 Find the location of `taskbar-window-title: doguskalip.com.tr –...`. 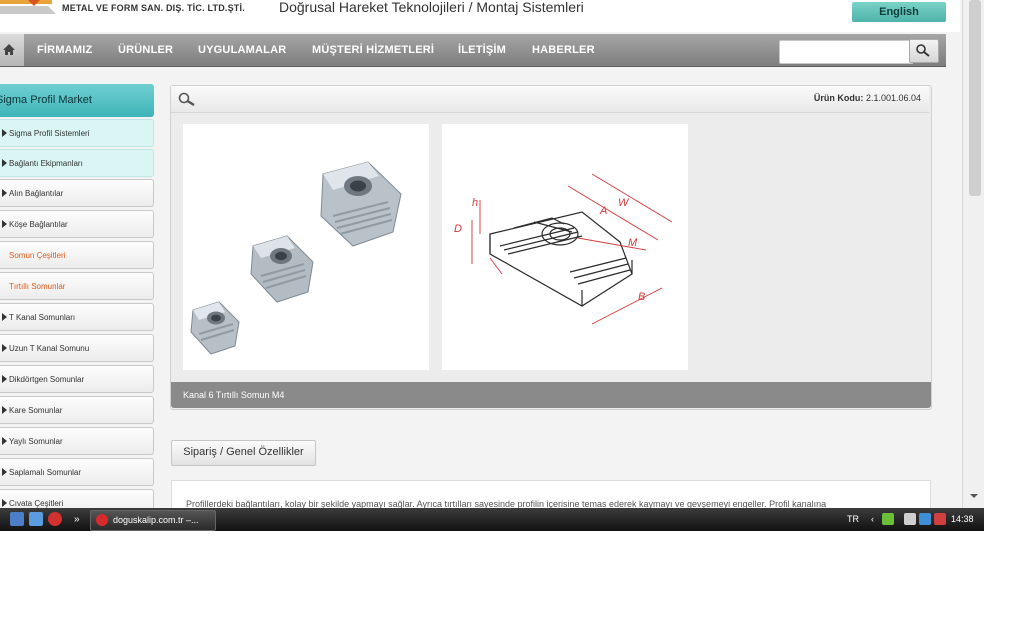

taskbar-window-title: doguskalip.com.tr –... is located at coordinates (156, 520).